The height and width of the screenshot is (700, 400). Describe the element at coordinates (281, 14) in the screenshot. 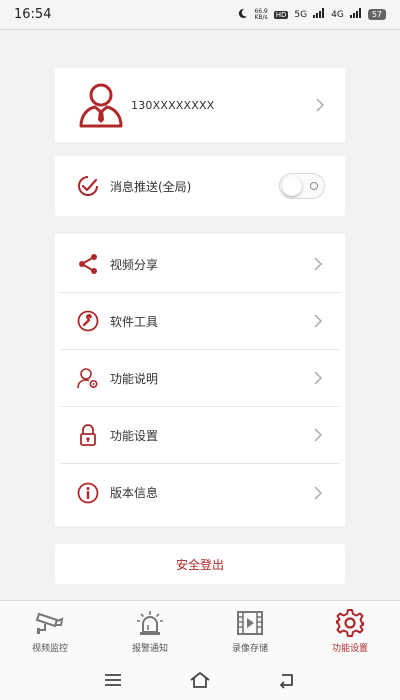

I see `hd-badge: HD` at that location.